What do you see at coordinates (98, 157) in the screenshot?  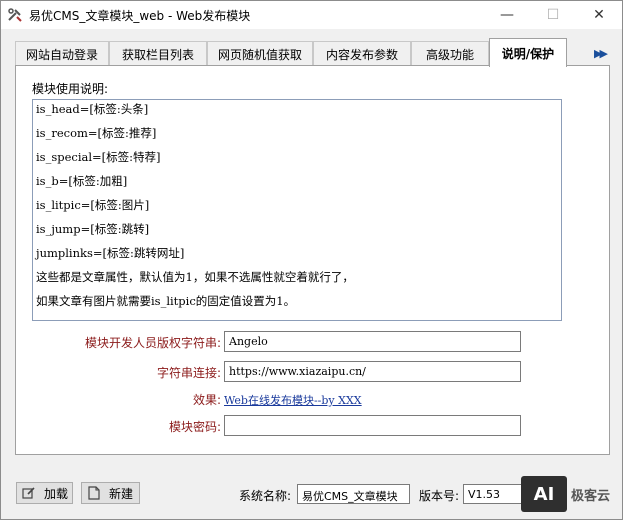 I see `usage-line: is_special=[标签:特荐]` at bounding box center [98, 157].